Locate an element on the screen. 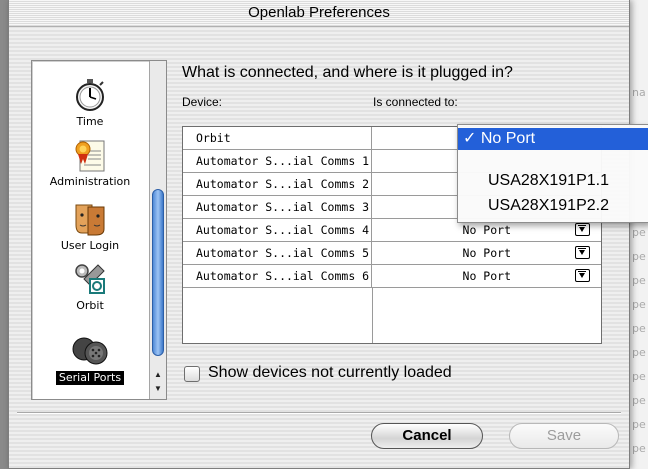  scroll-down-arrow-icon: ▼ is located at coordinates (158, 389).